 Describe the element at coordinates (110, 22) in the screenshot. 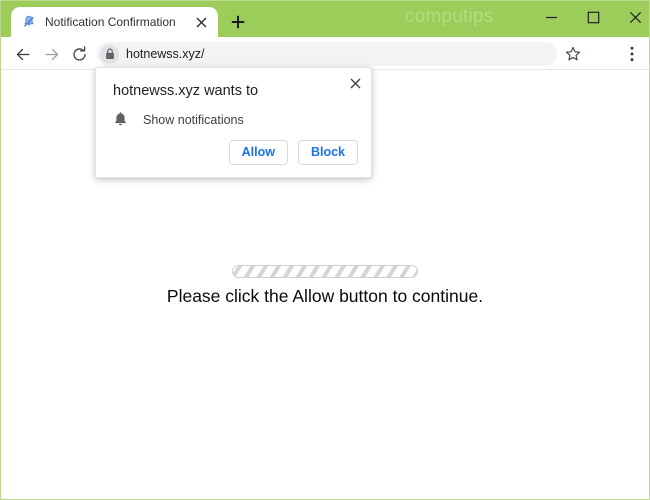

I see `tab-title: Notification Confirmation` at that location.